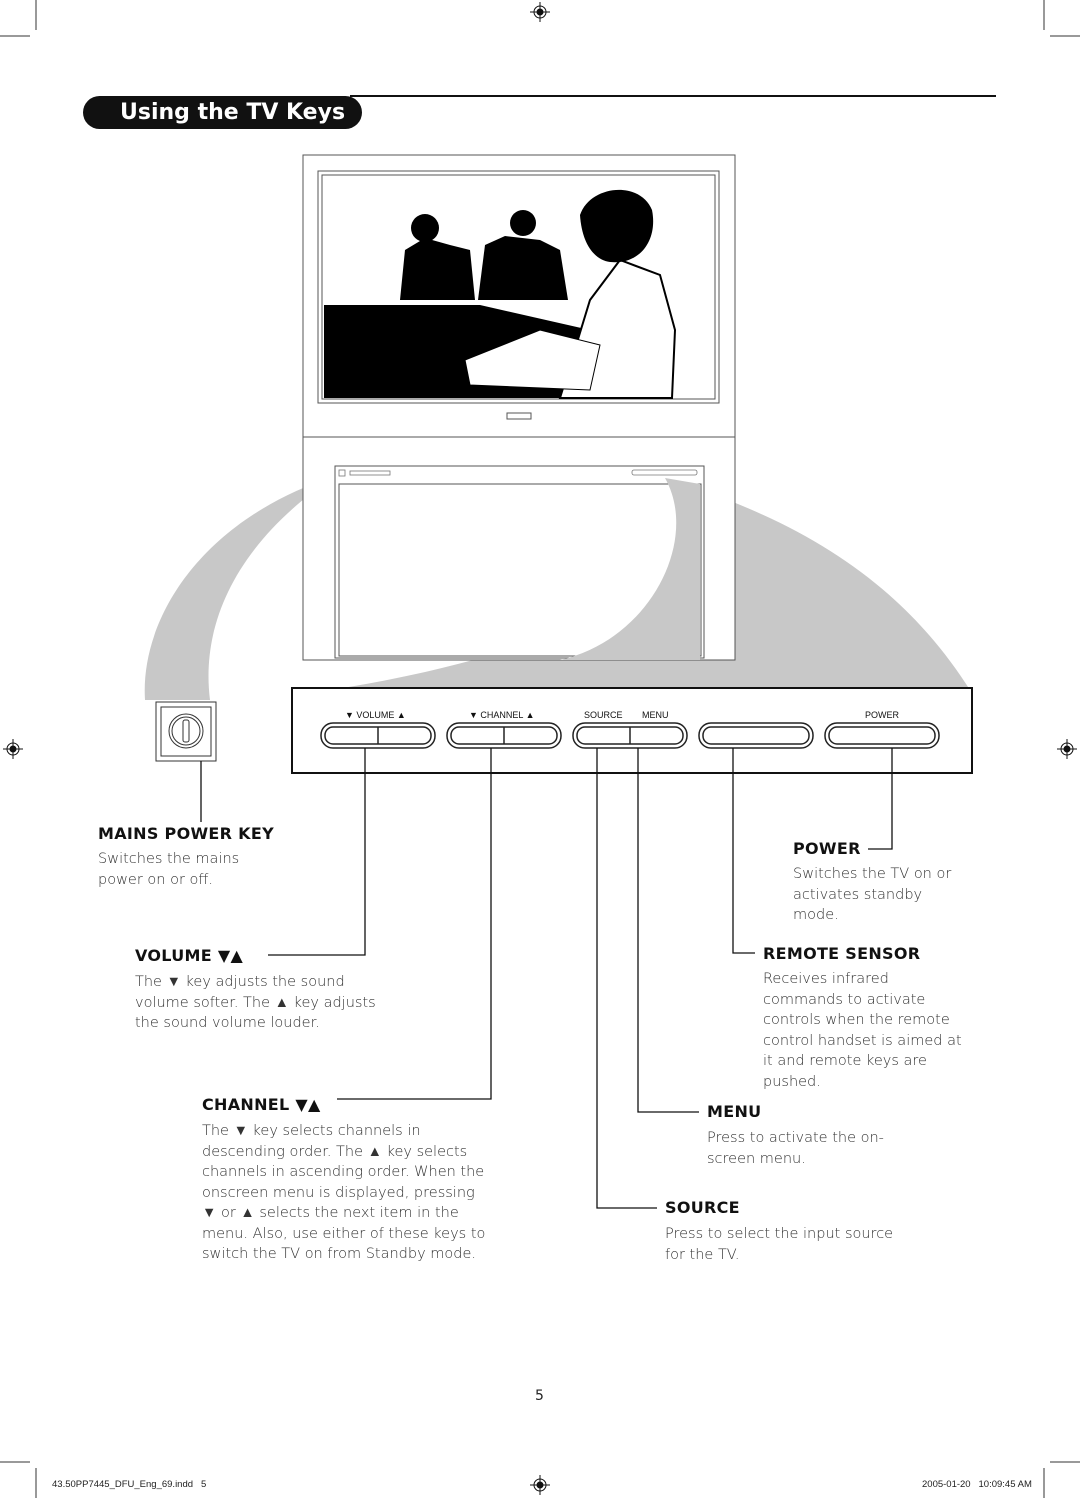  Describe the element at coordinates (539, 1396) in the screenshot. I see `page-number: 5` at that location.